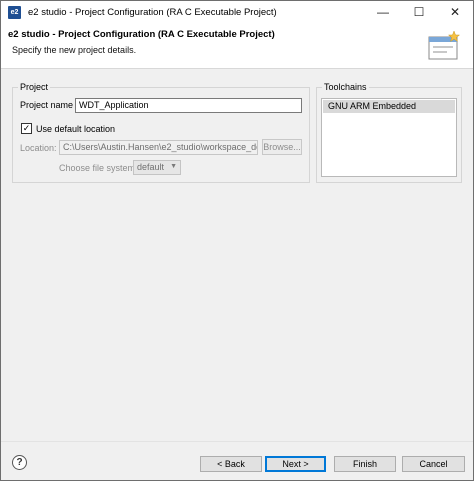 This screenshot has width=474, height=481. Describe the element at coordinates (389, 137) in the screenshot. I see `toolchains-list: GNU ARM Embedded` at that location.